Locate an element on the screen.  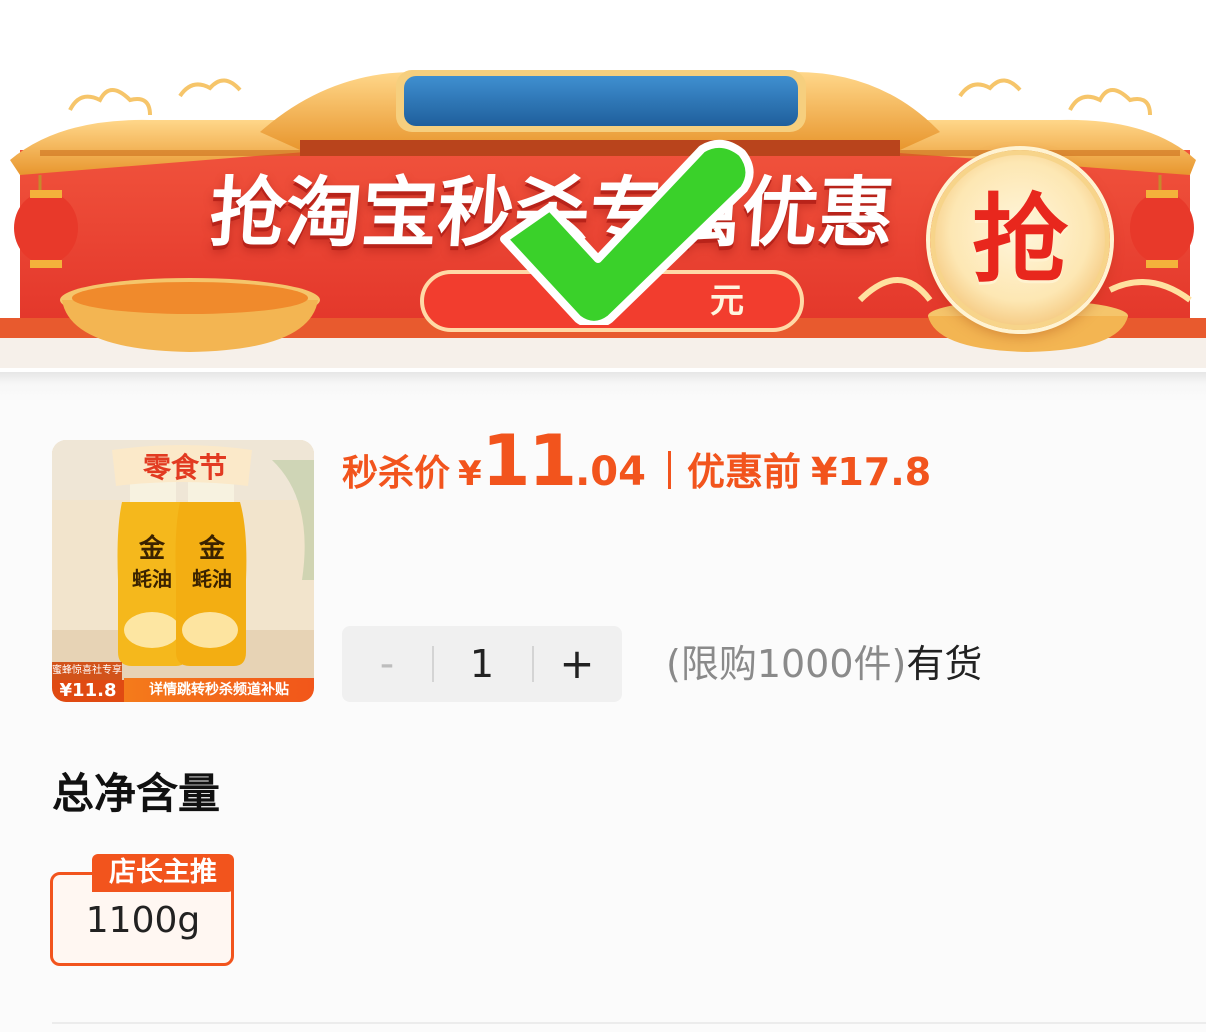
price-row: 秒杀价 ¥11.04 优惠前 ¥17.8 is located at coordinates (636, 462).